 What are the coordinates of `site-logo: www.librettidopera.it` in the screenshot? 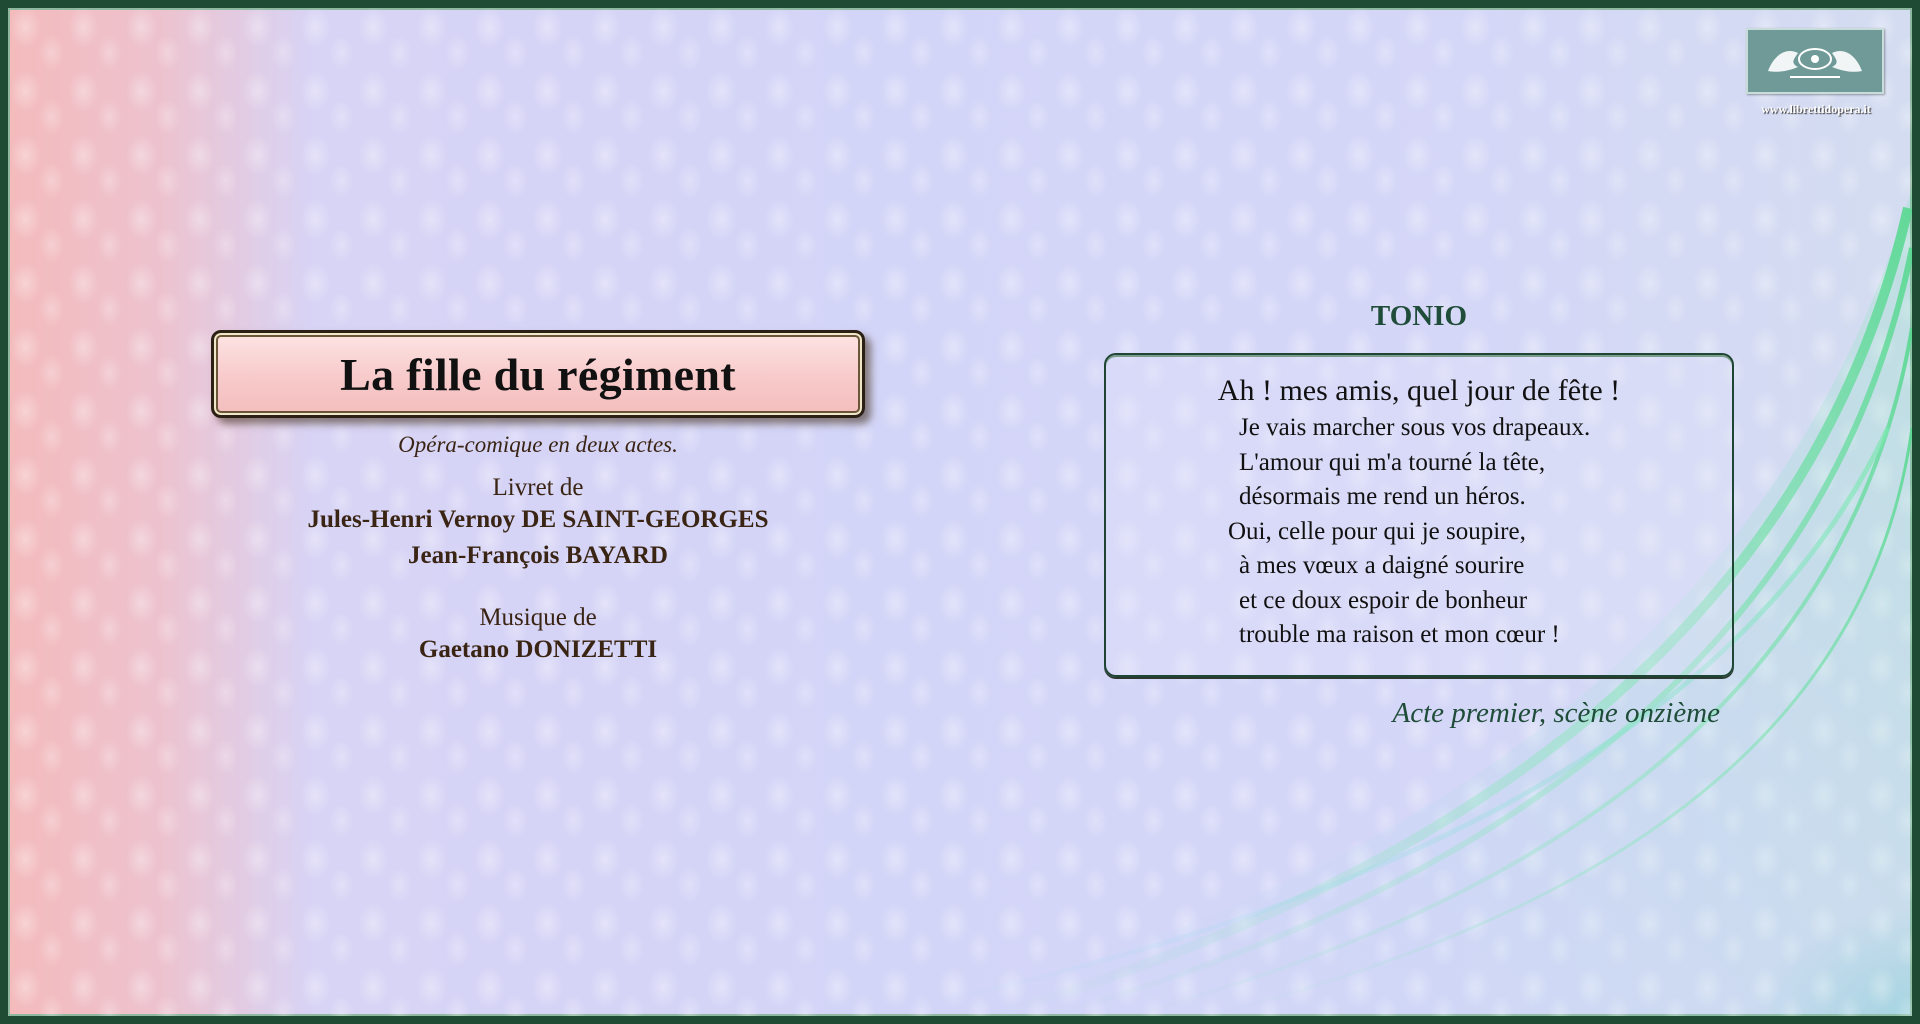 It's located at (1816, 72).